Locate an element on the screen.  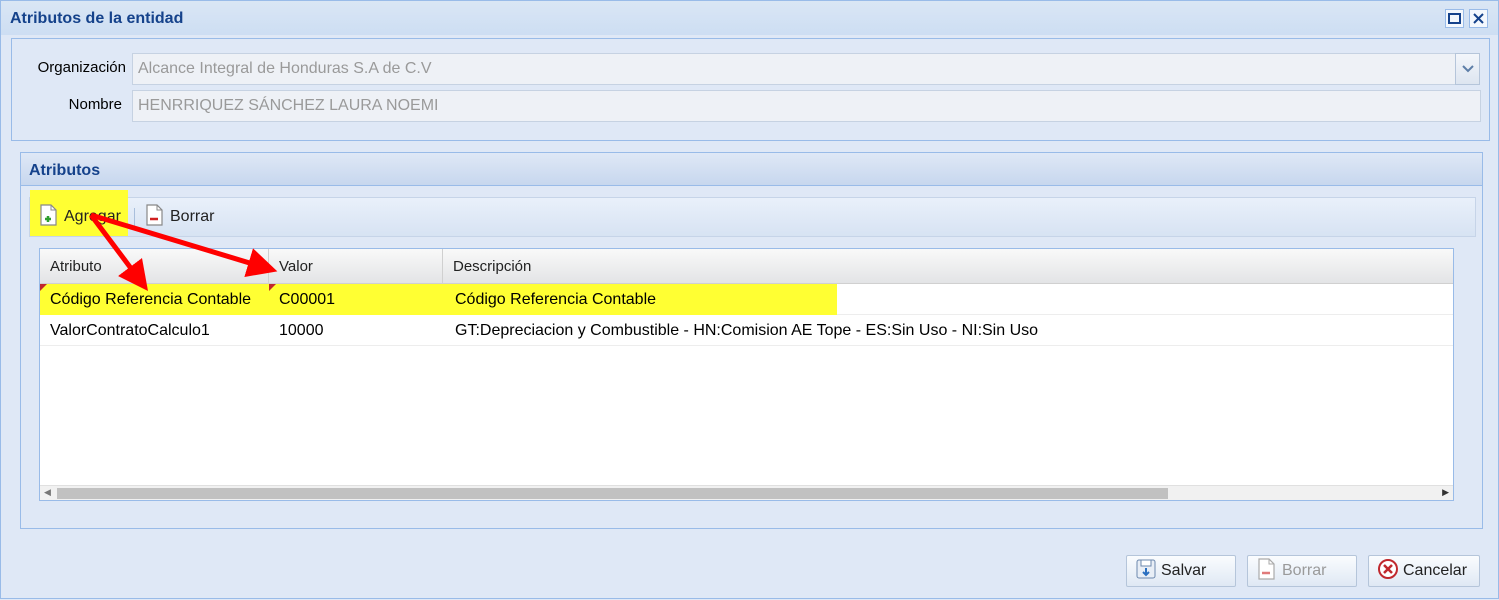
cell-atributo-text: Código Referencia Contable is located at coordinates (151, 299).